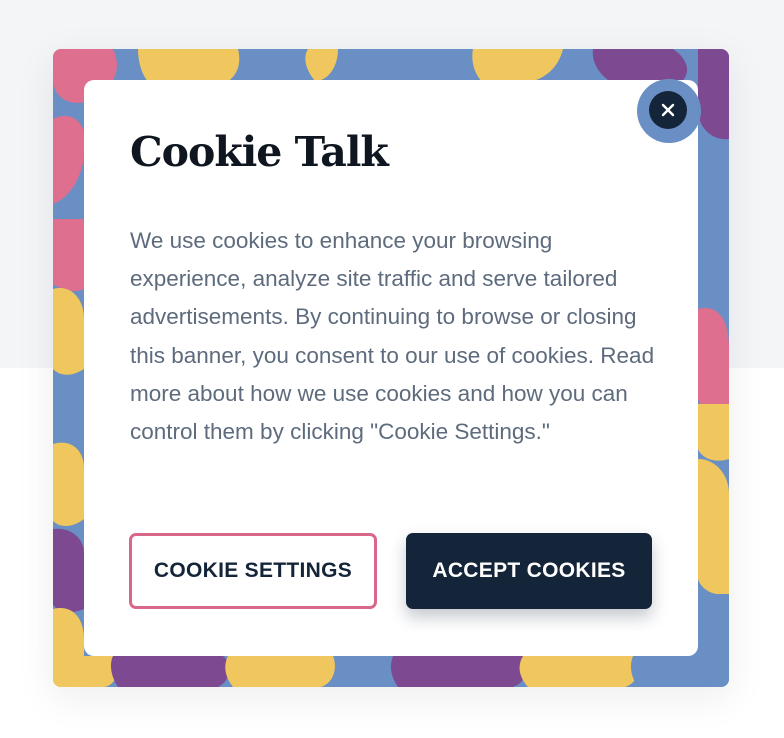 This screenshot has width=784, height=738. What do you see at coordinates (529, 571) in the screenshot?
I see `accept-cookies-button: ACCEPT COOKIES` at bounding box center [529, 571].